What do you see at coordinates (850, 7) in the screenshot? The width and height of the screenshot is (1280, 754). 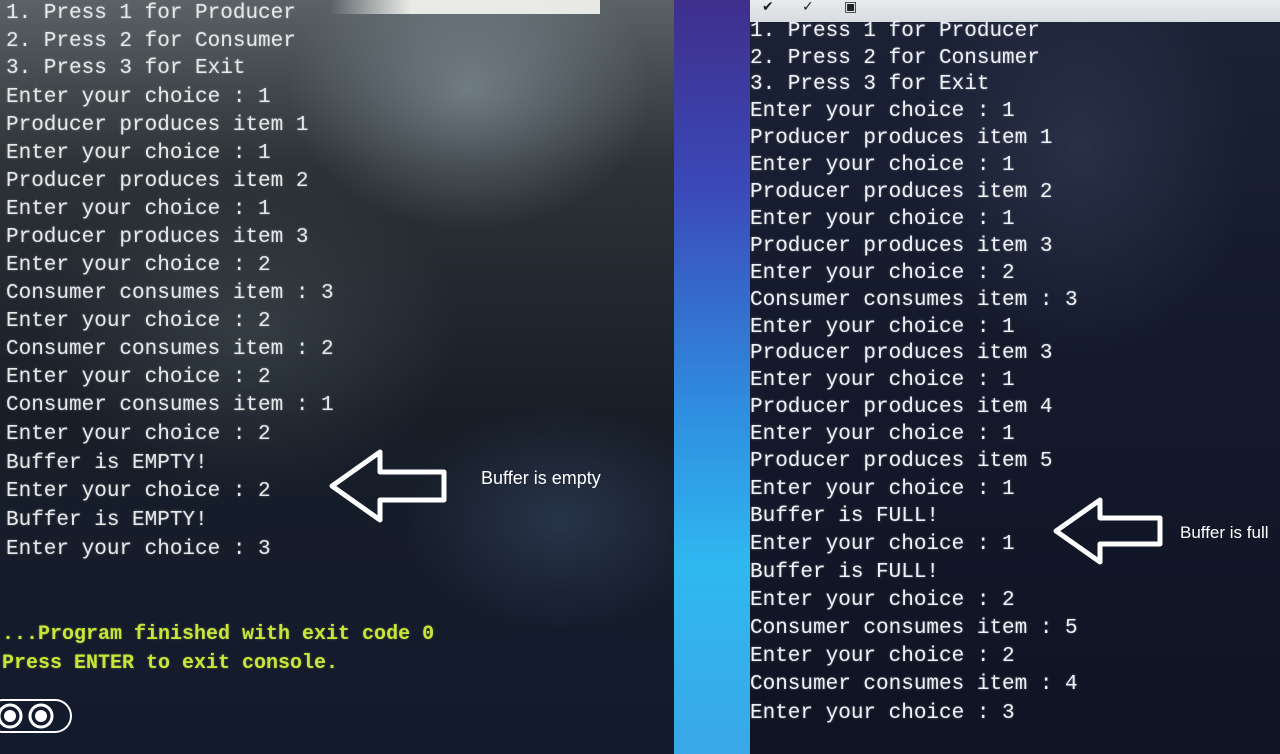 I see `toolbar-save-icon: ▣` at bounding box center [850, 7].